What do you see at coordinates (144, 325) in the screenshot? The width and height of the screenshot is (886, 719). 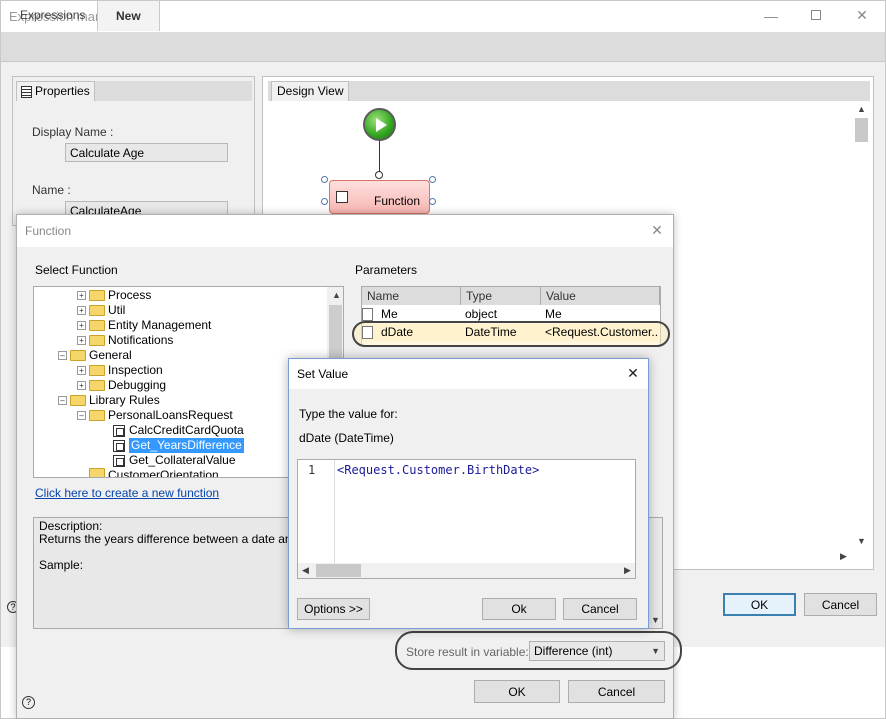 I see `tree-node-entity-management: + Entity Management` at bounding box center [144, 325].